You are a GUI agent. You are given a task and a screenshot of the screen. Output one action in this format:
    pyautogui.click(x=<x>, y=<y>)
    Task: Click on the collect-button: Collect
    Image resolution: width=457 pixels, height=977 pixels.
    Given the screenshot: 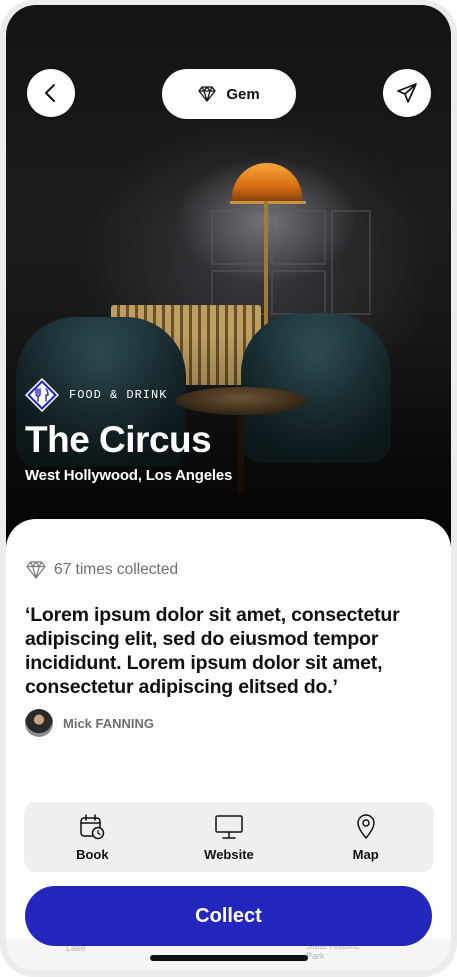 What is the action you would take?
    pyautogui.click(x=228, y=916)
    